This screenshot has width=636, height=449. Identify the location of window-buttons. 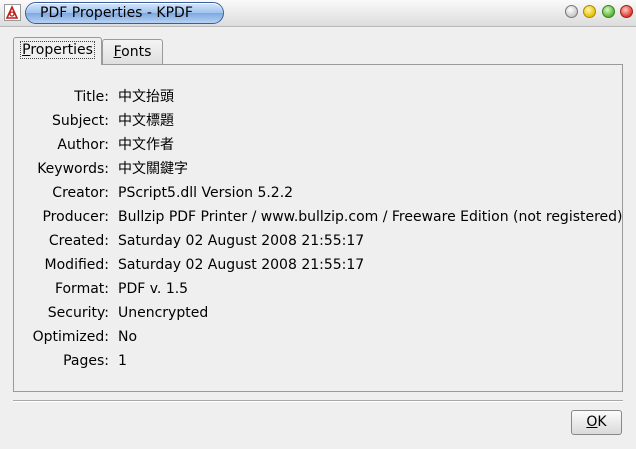
(598, 13).